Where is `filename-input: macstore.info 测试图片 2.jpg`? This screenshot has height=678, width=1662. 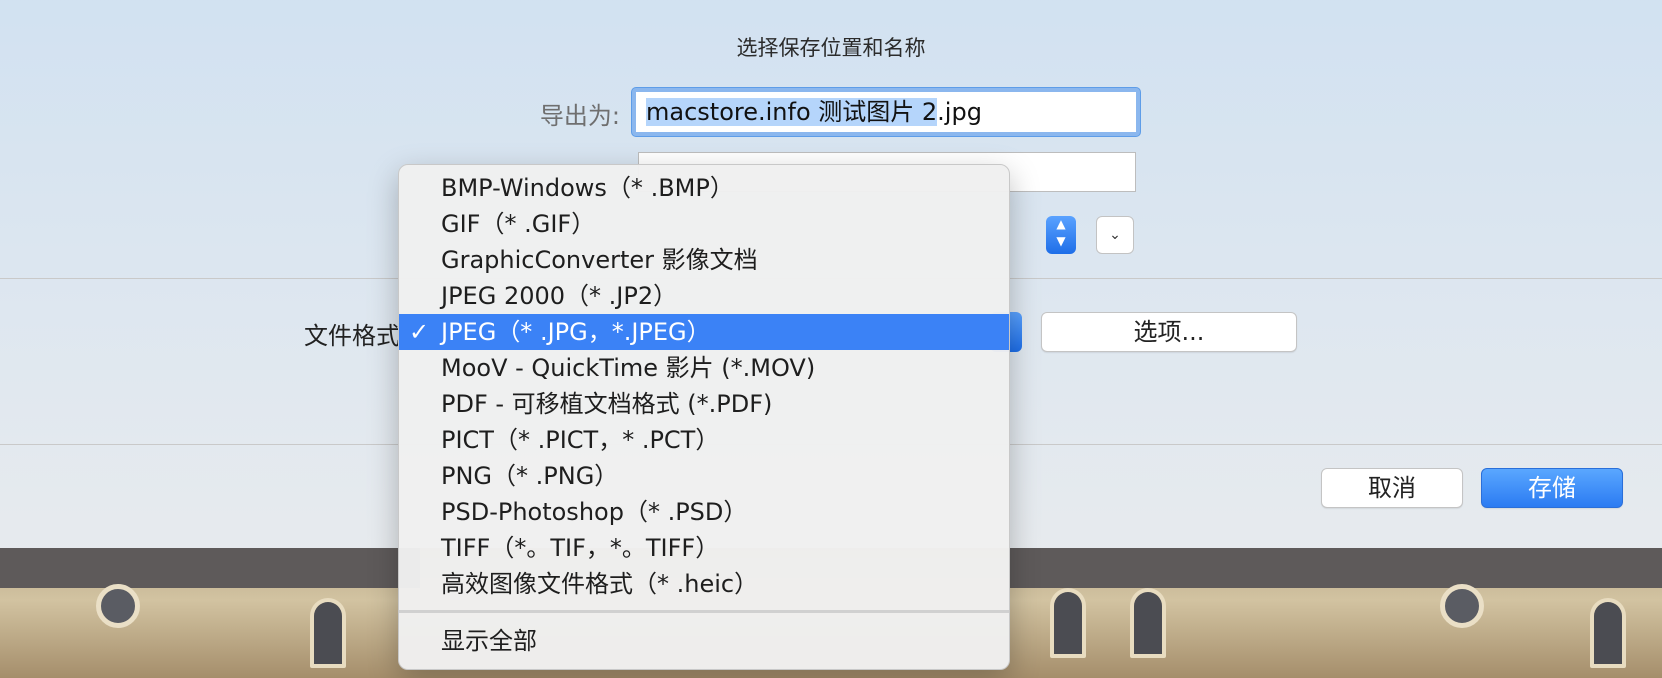
filename-input: macstore.info 测试图片 2.jpg is located at coordinates (886, 112).